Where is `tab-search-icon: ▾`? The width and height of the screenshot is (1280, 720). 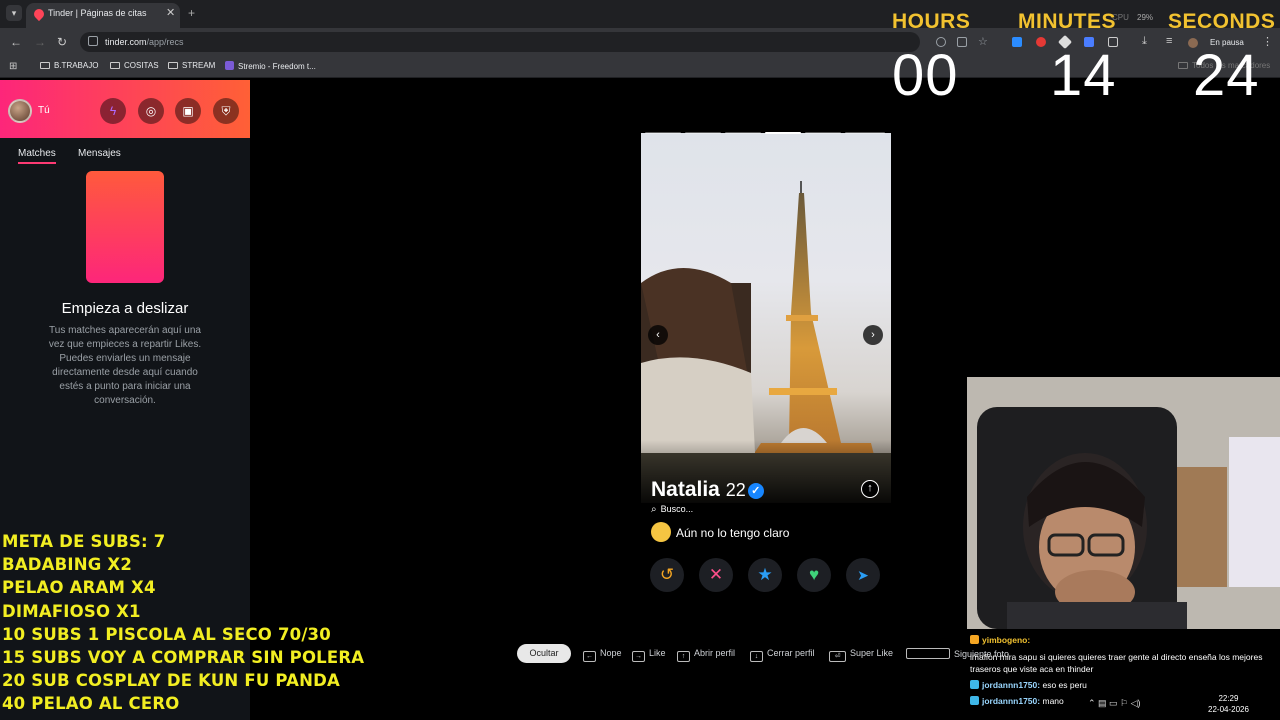 tab-search-icon: ▾ is located at coordinates (14, 13).